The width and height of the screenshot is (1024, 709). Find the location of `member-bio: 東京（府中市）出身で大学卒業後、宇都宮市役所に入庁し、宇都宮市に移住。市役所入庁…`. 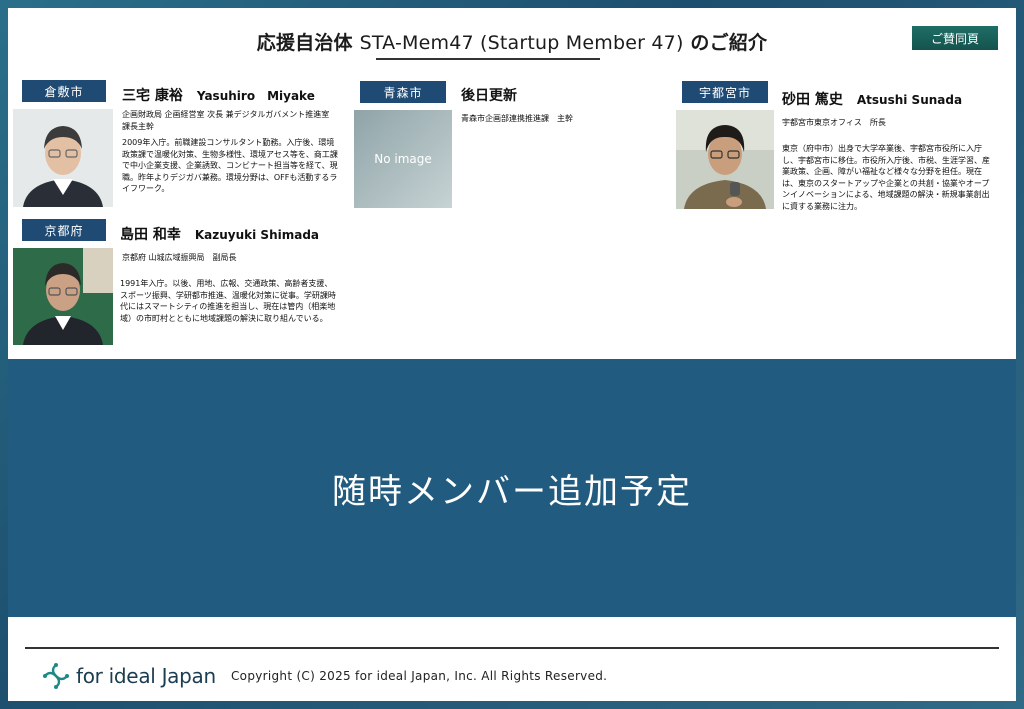

member-bio: 東京（府中市）出身で大学卒業後、宇都宮市役所に入庁し、宇都宮市に移住。市役所入庁… is located at coordinates (886, 177).